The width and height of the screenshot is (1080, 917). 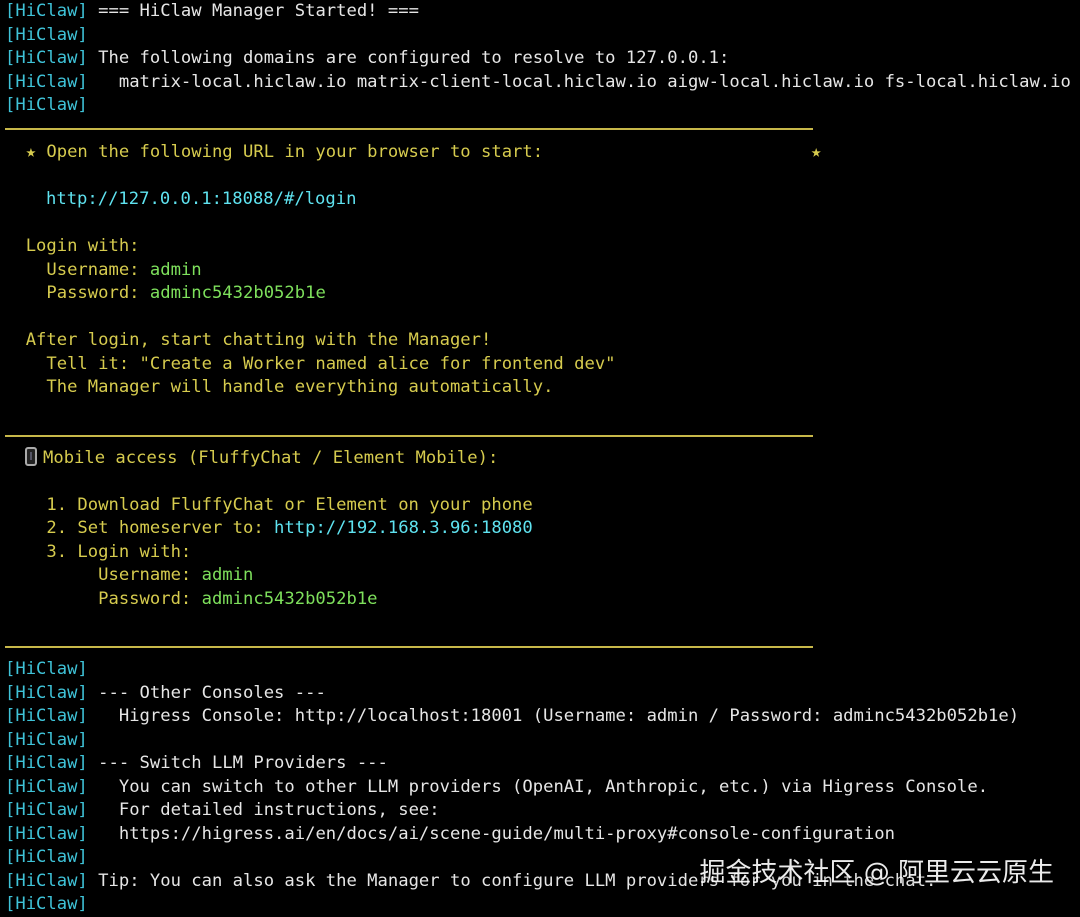 I want to click on switch-llm-heading: --- Switch LLM Providers ---, so click(x=237, y=763).